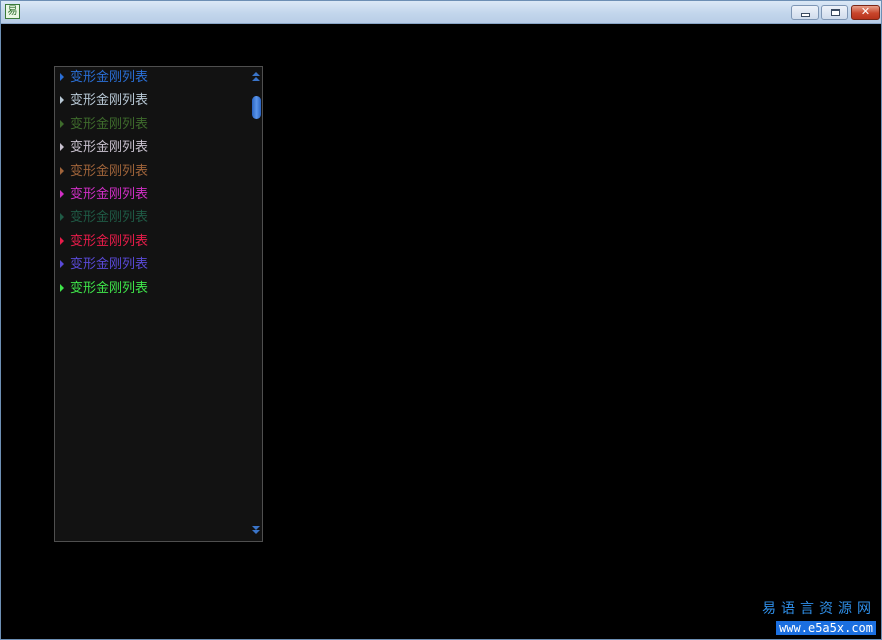 This screenshot has width=882, height=640. I want to click on scrollbar-thumb, so click(256, 107).